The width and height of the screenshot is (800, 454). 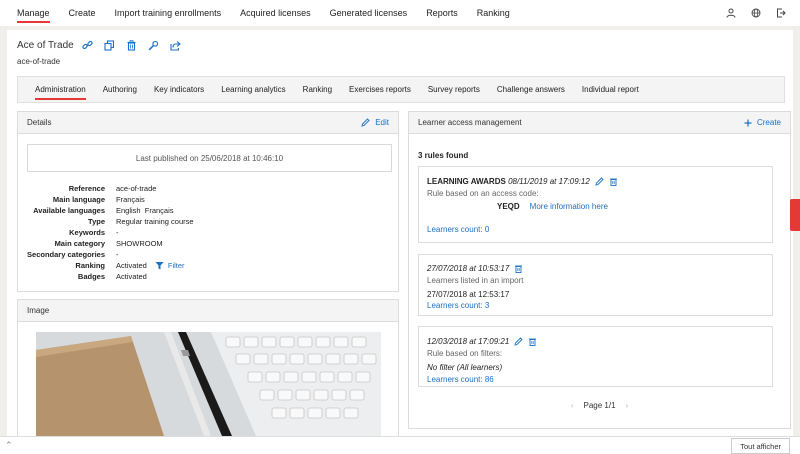 What do you see at coordinates (483, 193) in the screenshot?
I see `rule-1-description: Rule based on an access code:` at bounding box center [483, 193].